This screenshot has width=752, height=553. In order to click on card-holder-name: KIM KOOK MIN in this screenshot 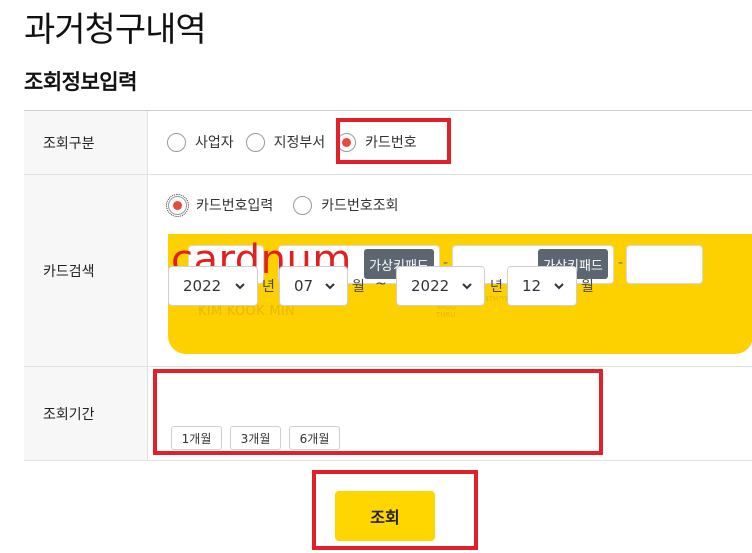, I will do `click(247, 311)`.